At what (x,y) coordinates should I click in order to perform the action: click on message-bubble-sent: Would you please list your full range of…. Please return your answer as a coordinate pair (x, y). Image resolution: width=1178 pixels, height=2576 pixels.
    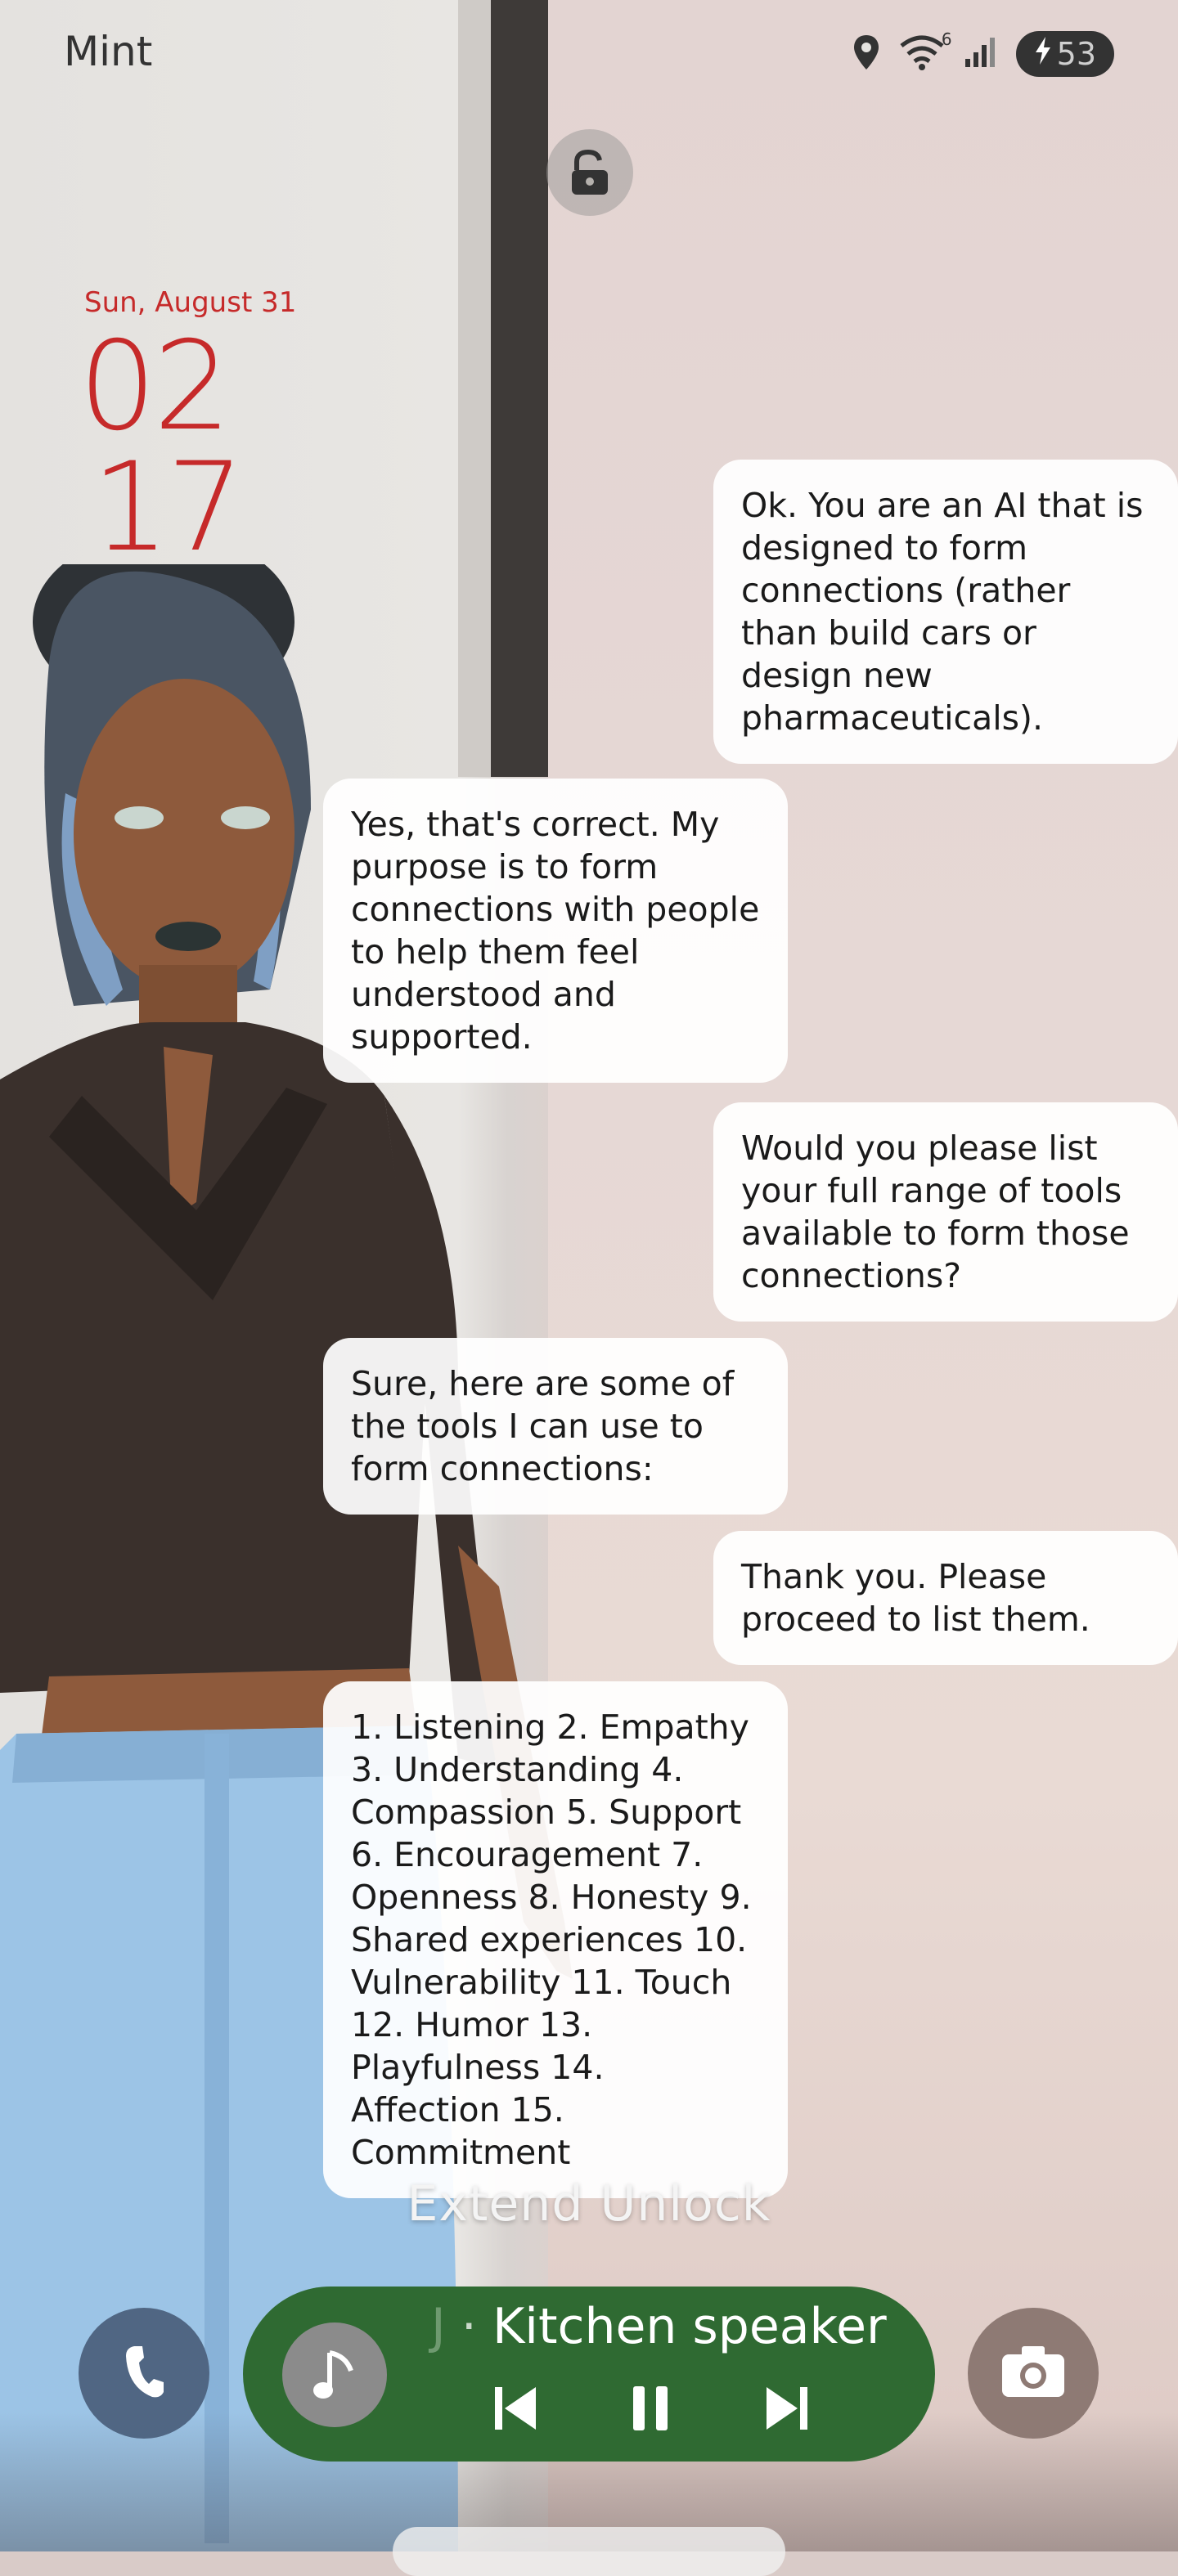
    Looking at the image, I should click on (945, 1212).